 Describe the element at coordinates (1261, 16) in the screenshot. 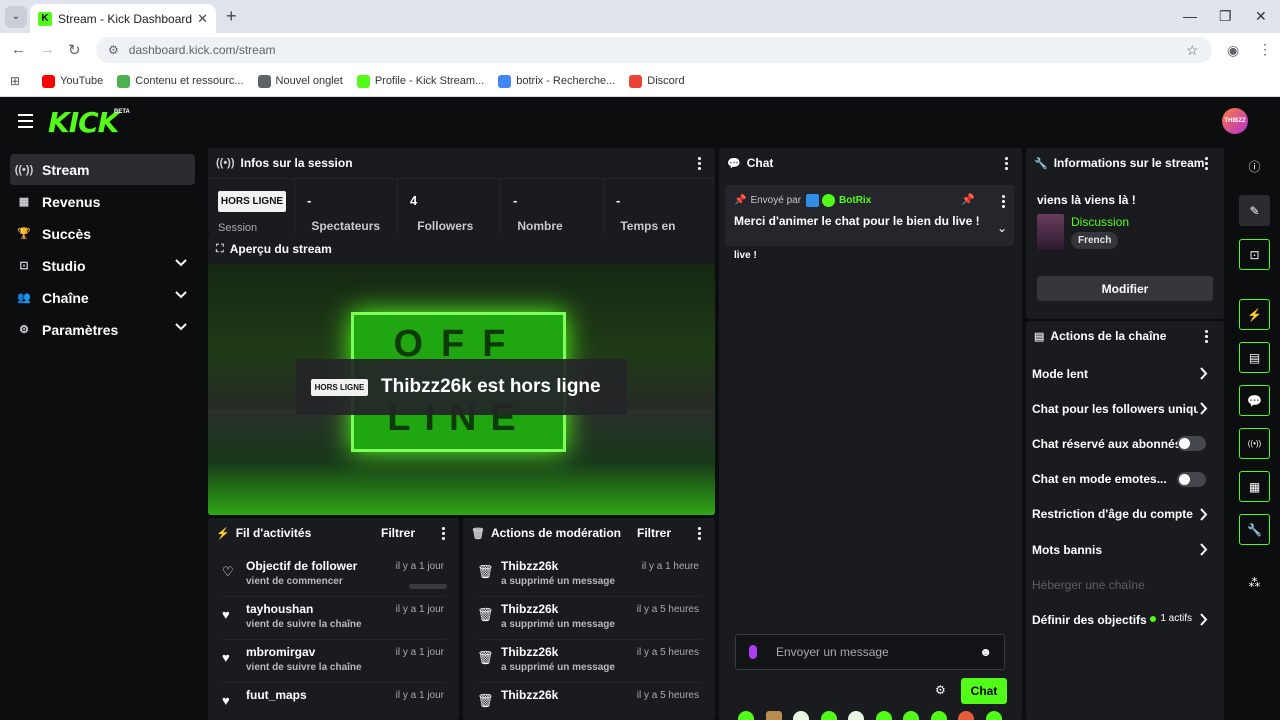

I see `window-close-icon: ✕` at that location.